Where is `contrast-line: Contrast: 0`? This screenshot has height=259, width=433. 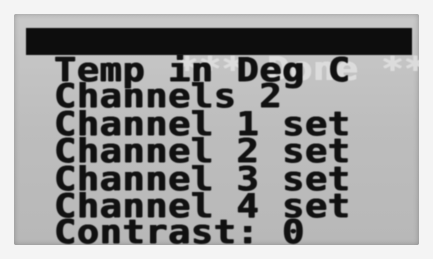
contrast-line: Contrast: 0 is located at coordinates (179, 228).